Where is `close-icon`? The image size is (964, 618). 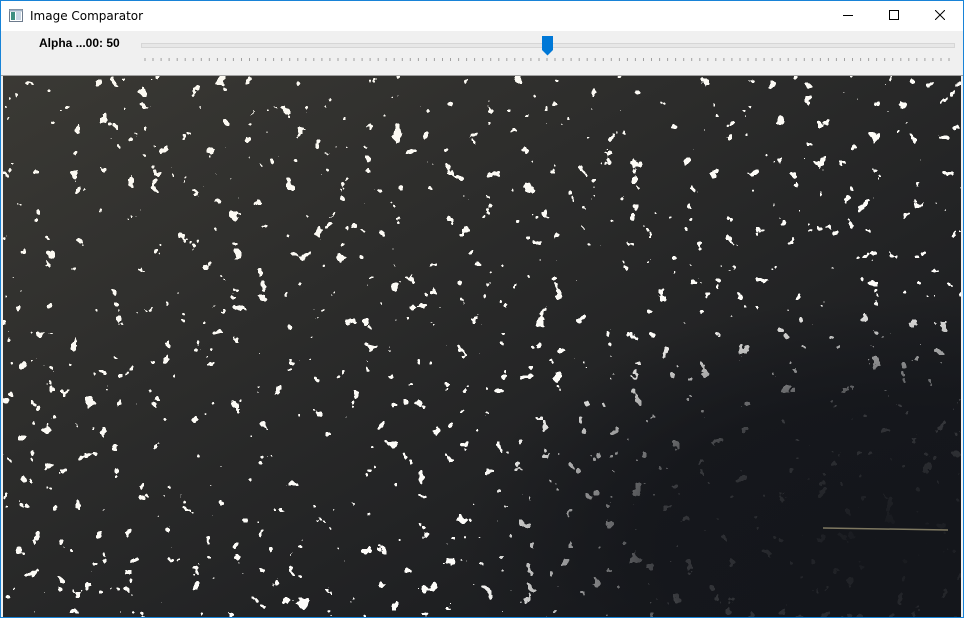
close-icon is located at coordinates (940, 16).